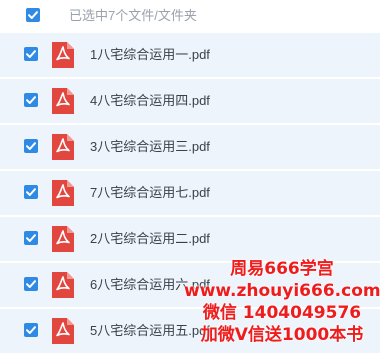 This screenshot has height=354, width=380. I want to click on watermark-line: 微信 1404049576, so click(282, 313).